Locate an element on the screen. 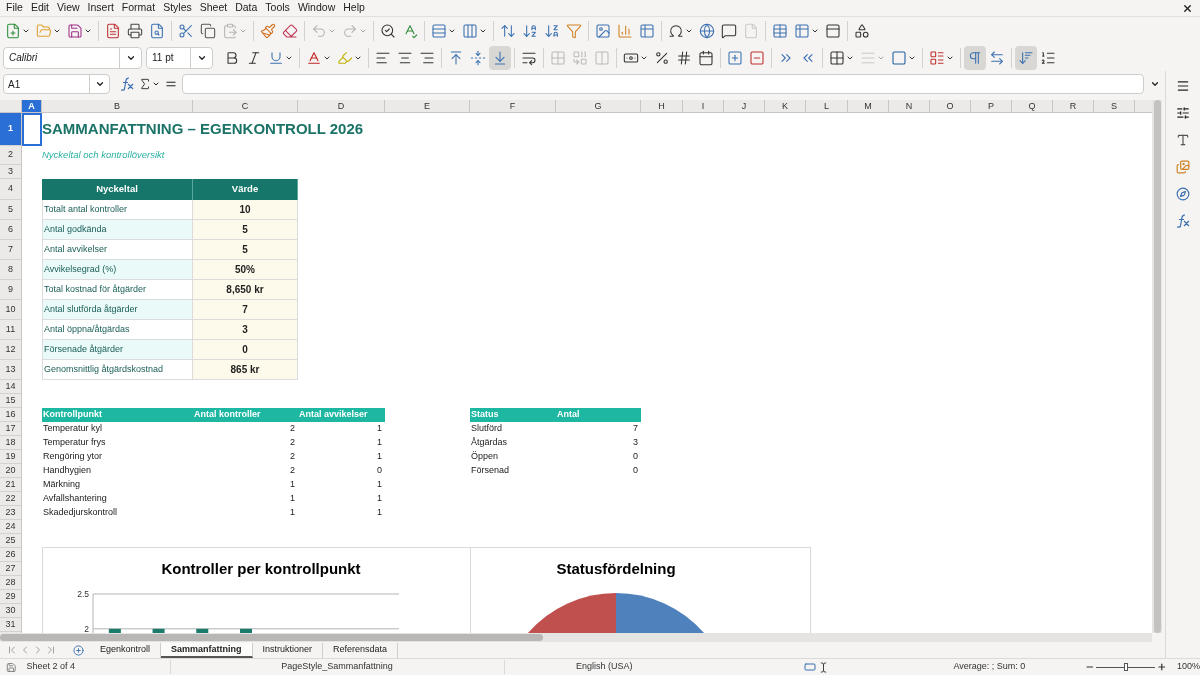 The image size is (1200, 675). menu-item: Edit is located at coordinates (39, 8).